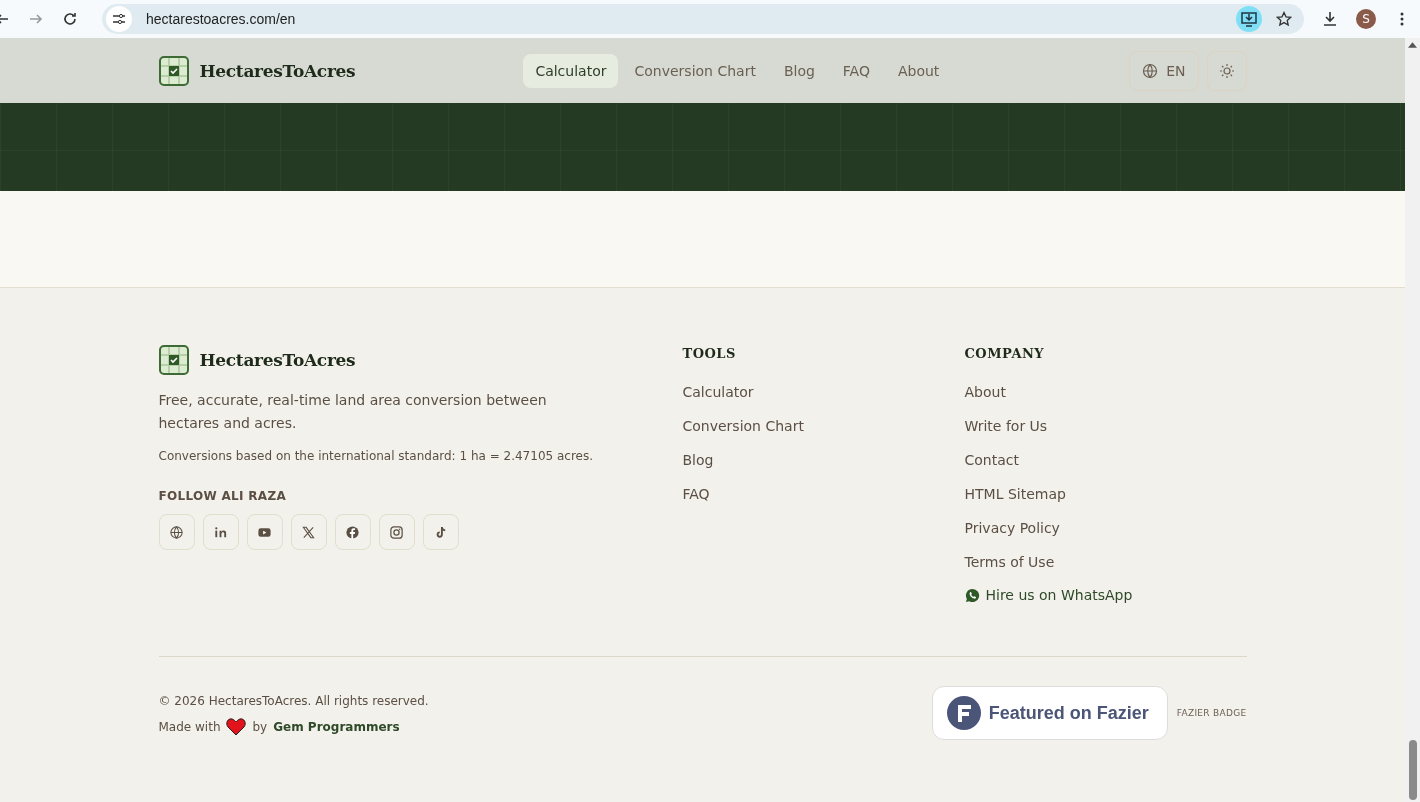 The height and width of the screenshot is (802, 1420). I want to click on install-app-icon, so click(1249, 19).